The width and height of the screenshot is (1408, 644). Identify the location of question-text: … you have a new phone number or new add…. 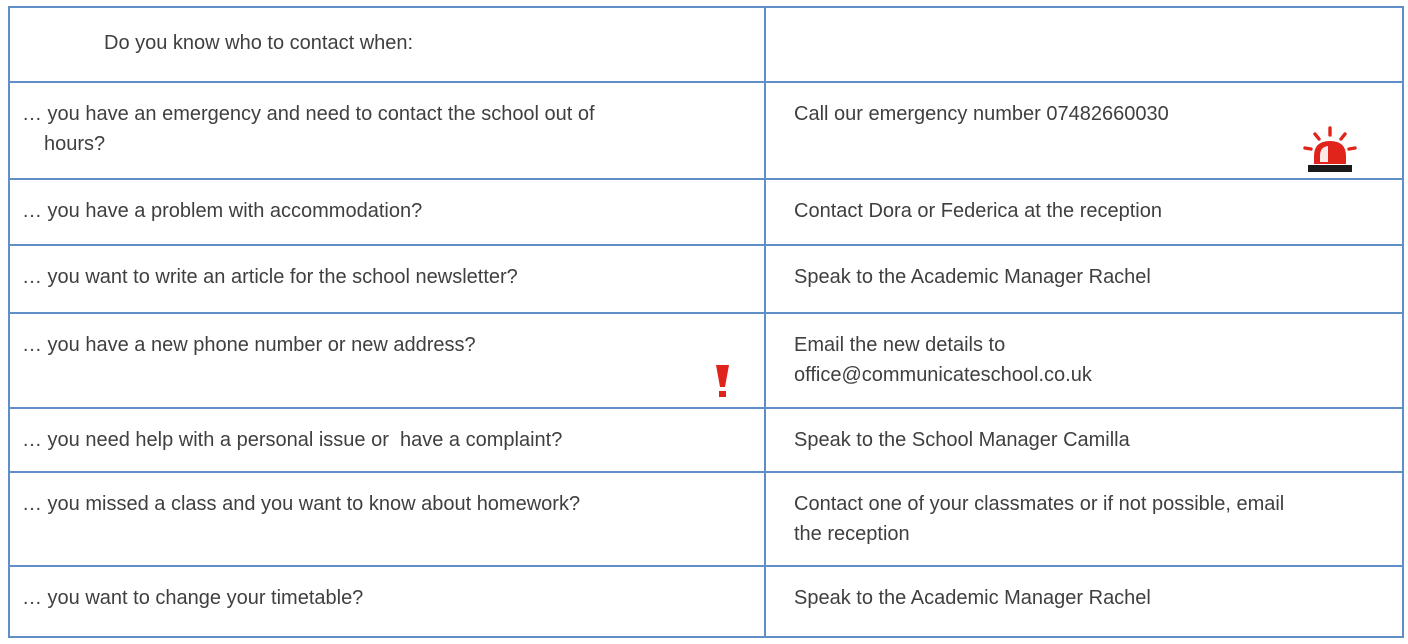
(249, 345).